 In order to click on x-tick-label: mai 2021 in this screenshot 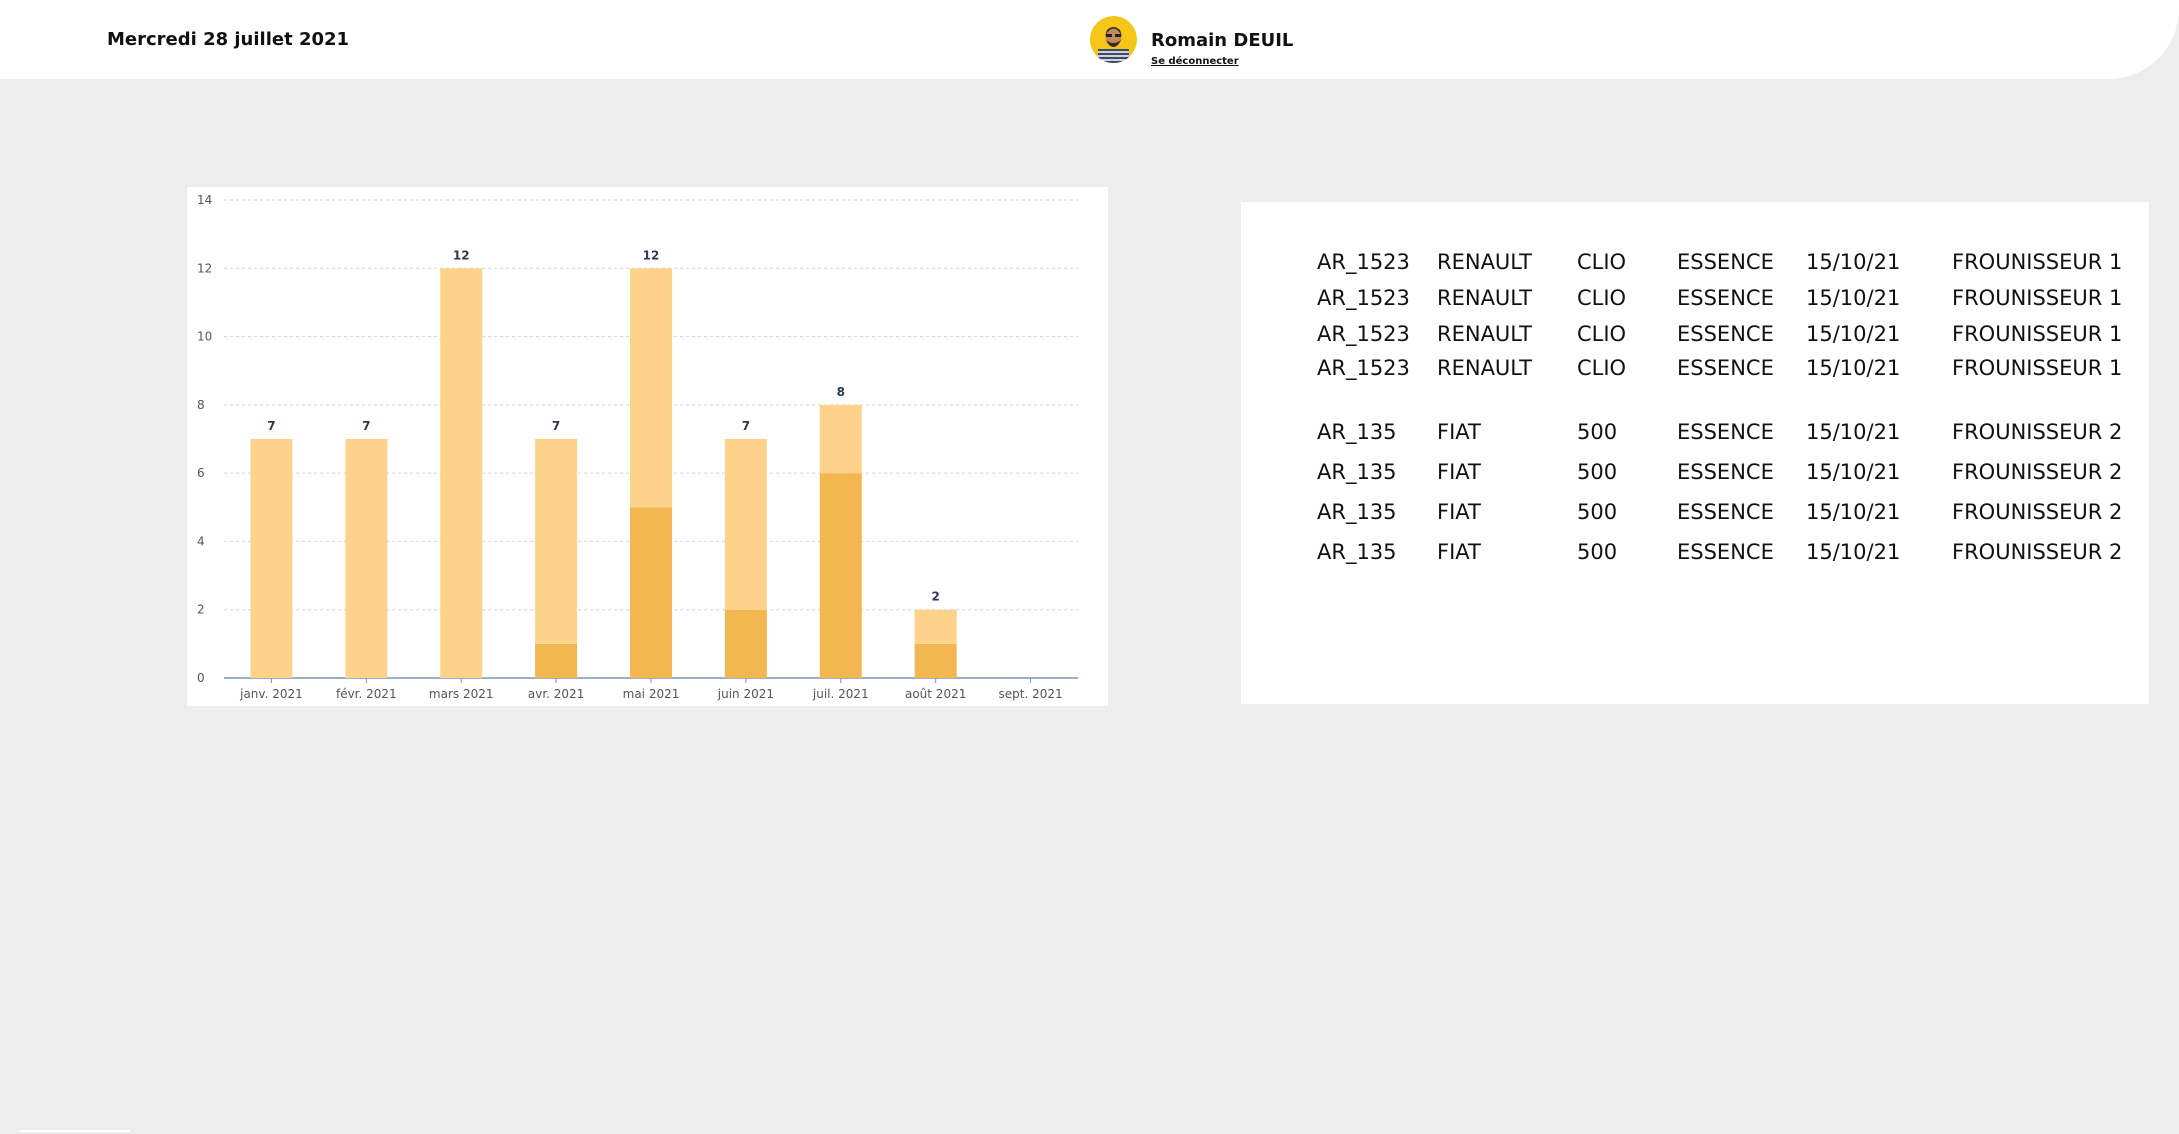, I will do `click(651, 694)`.